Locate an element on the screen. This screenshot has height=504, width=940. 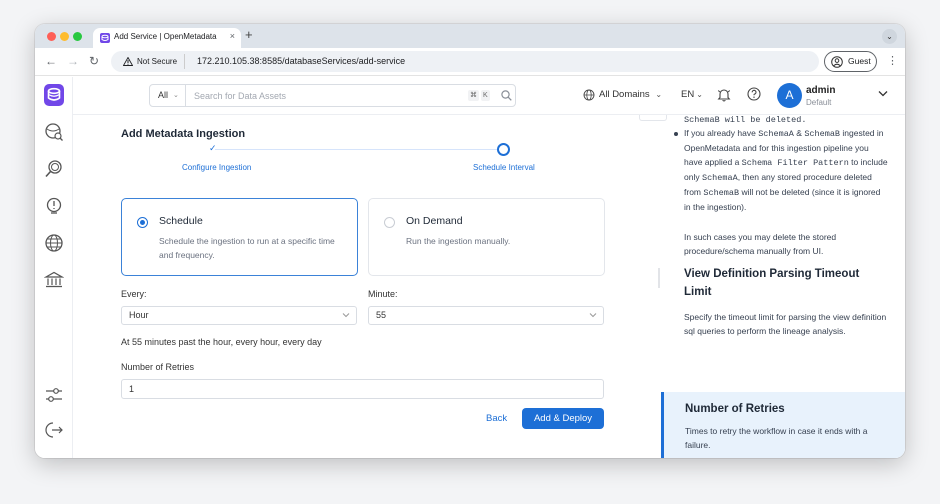
governance-icon is located at coordinates (54, 280).